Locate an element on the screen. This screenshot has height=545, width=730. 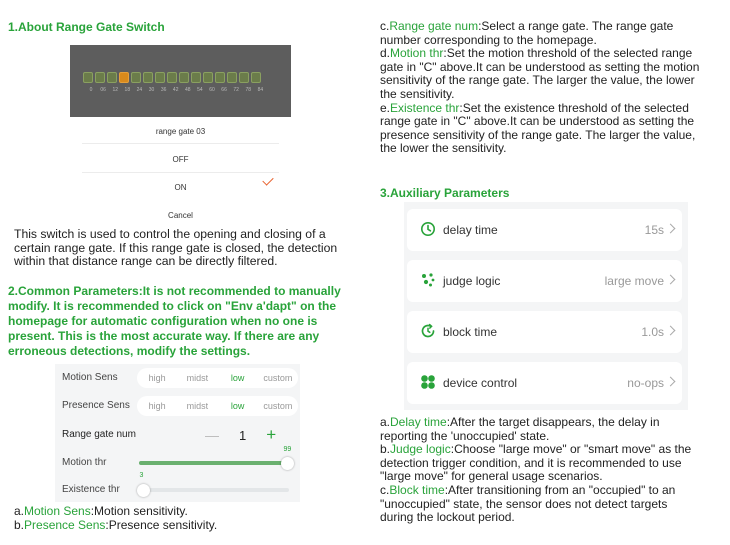
motion-thr-knob is located at coordinates (287, 463).